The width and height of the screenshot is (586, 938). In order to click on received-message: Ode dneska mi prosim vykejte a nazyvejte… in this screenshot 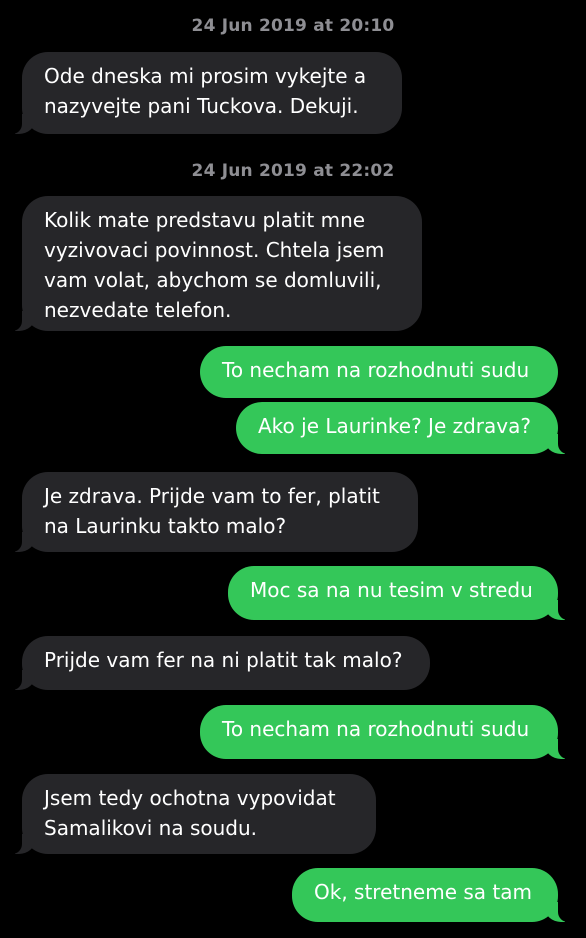, I will do `click(205, 93)`.